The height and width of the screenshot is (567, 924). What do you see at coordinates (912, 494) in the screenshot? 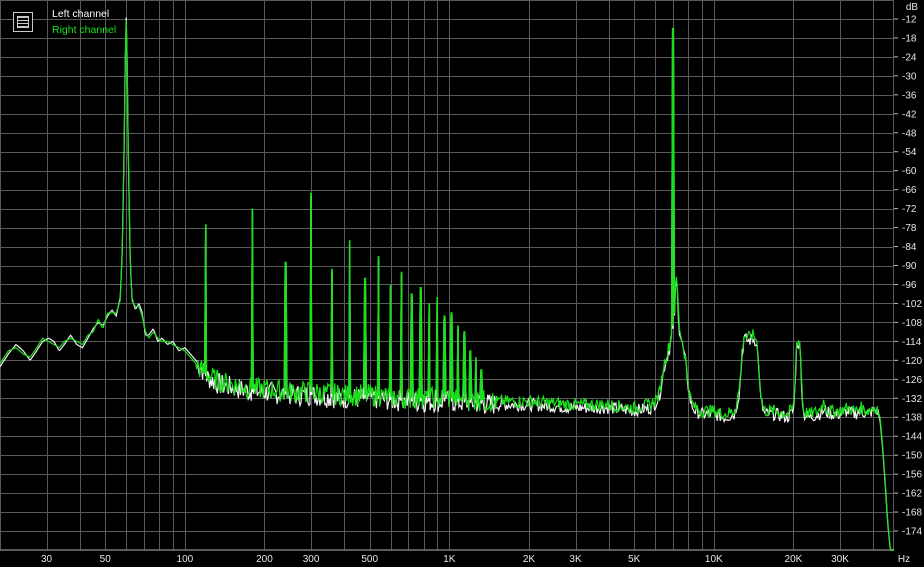
I see `y-tick-label: -162` at bounding box center [912, 494].